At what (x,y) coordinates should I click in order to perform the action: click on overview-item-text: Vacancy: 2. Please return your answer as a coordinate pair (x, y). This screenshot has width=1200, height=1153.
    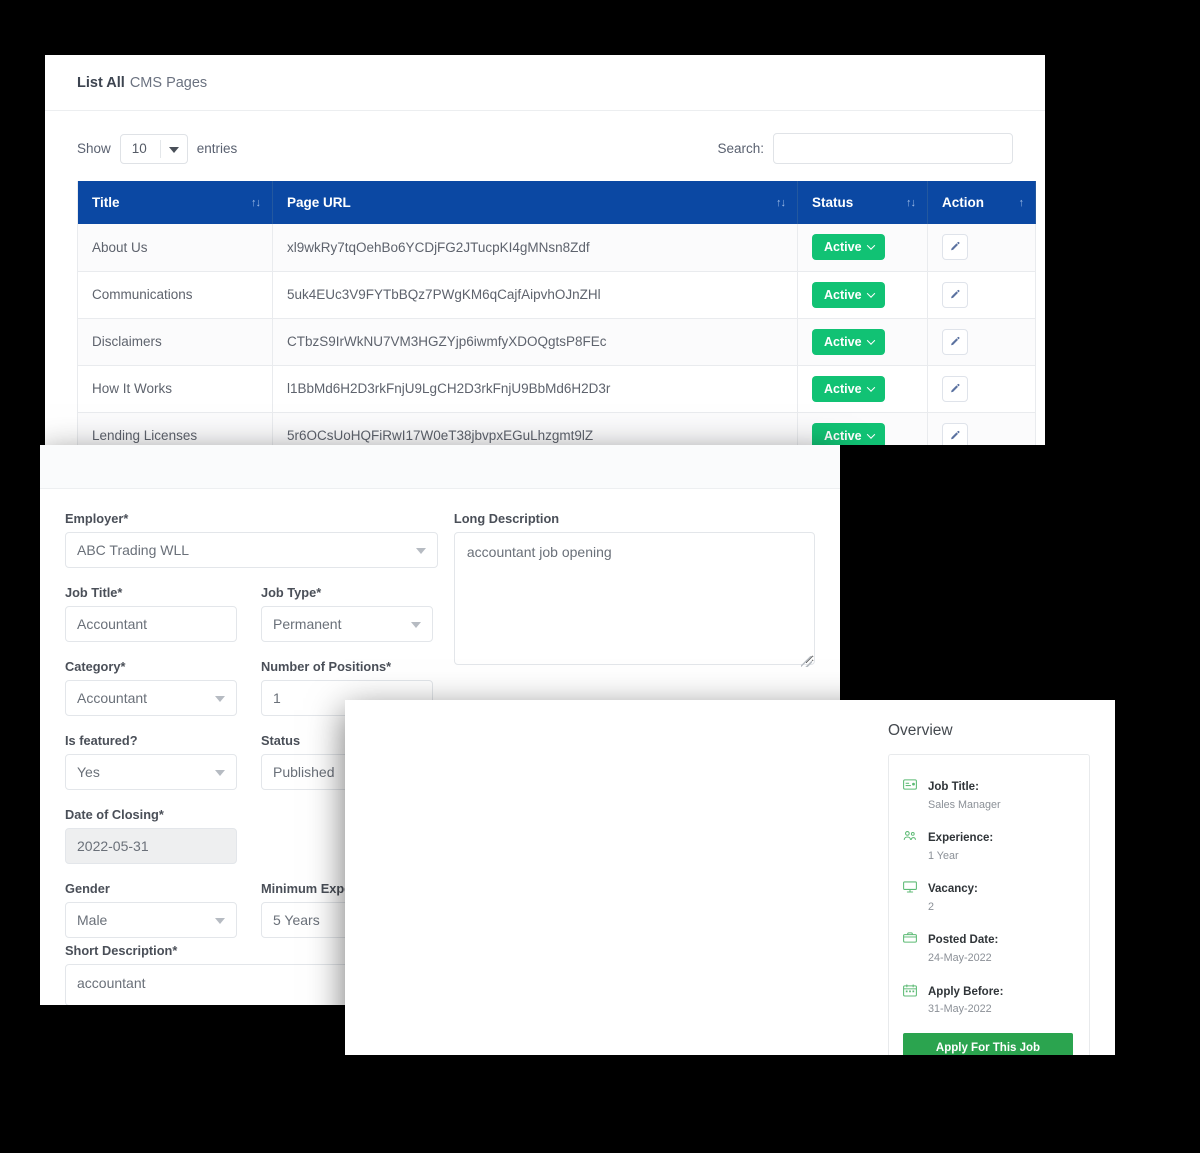
    Looking at the image, I should click on (953, 897).